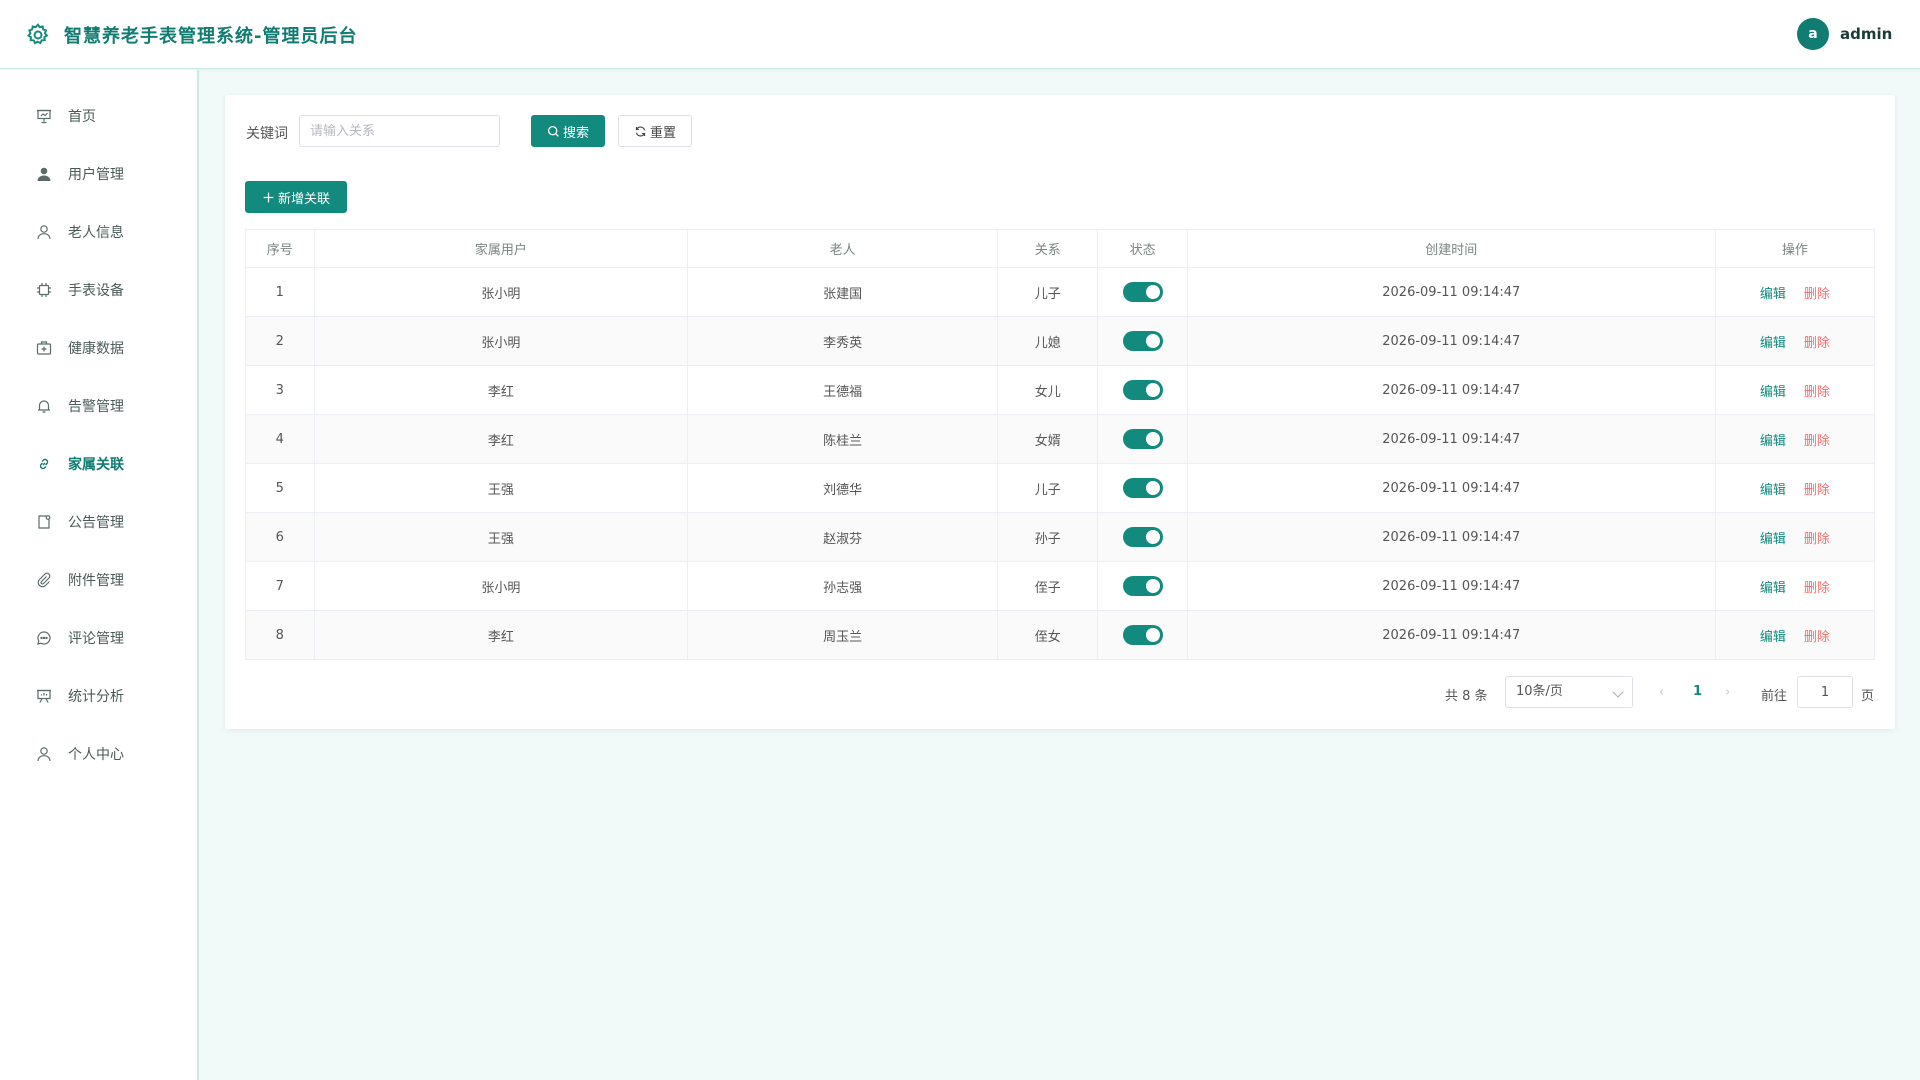 This screenshot has height=1080, width=1920. What do you see at coordinates (1539, 691) in the screenshot?
I see `page-size-value: 10条/页` at bounding box center [1539, 691].